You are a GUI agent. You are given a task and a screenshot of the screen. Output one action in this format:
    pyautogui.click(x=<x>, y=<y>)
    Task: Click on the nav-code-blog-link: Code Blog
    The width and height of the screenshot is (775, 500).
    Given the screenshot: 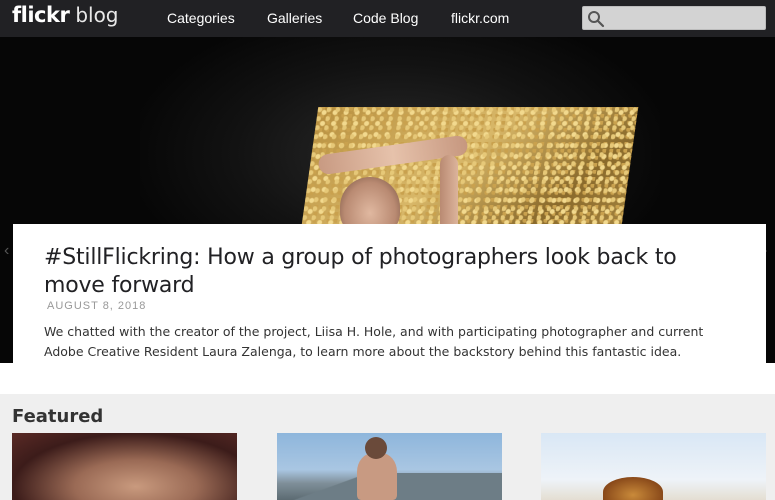 What is the action you would take?
    pyautogui.click(x=385, y=18)
    